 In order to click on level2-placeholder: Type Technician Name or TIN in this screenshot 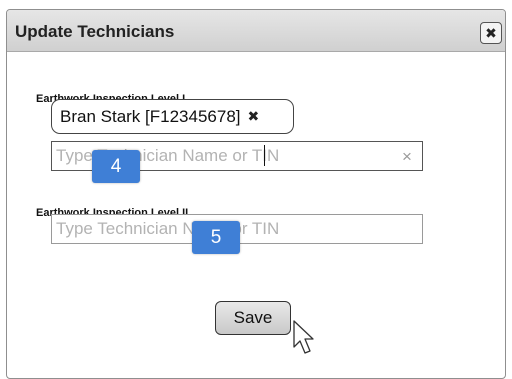, I will do `click(168, 228)`.